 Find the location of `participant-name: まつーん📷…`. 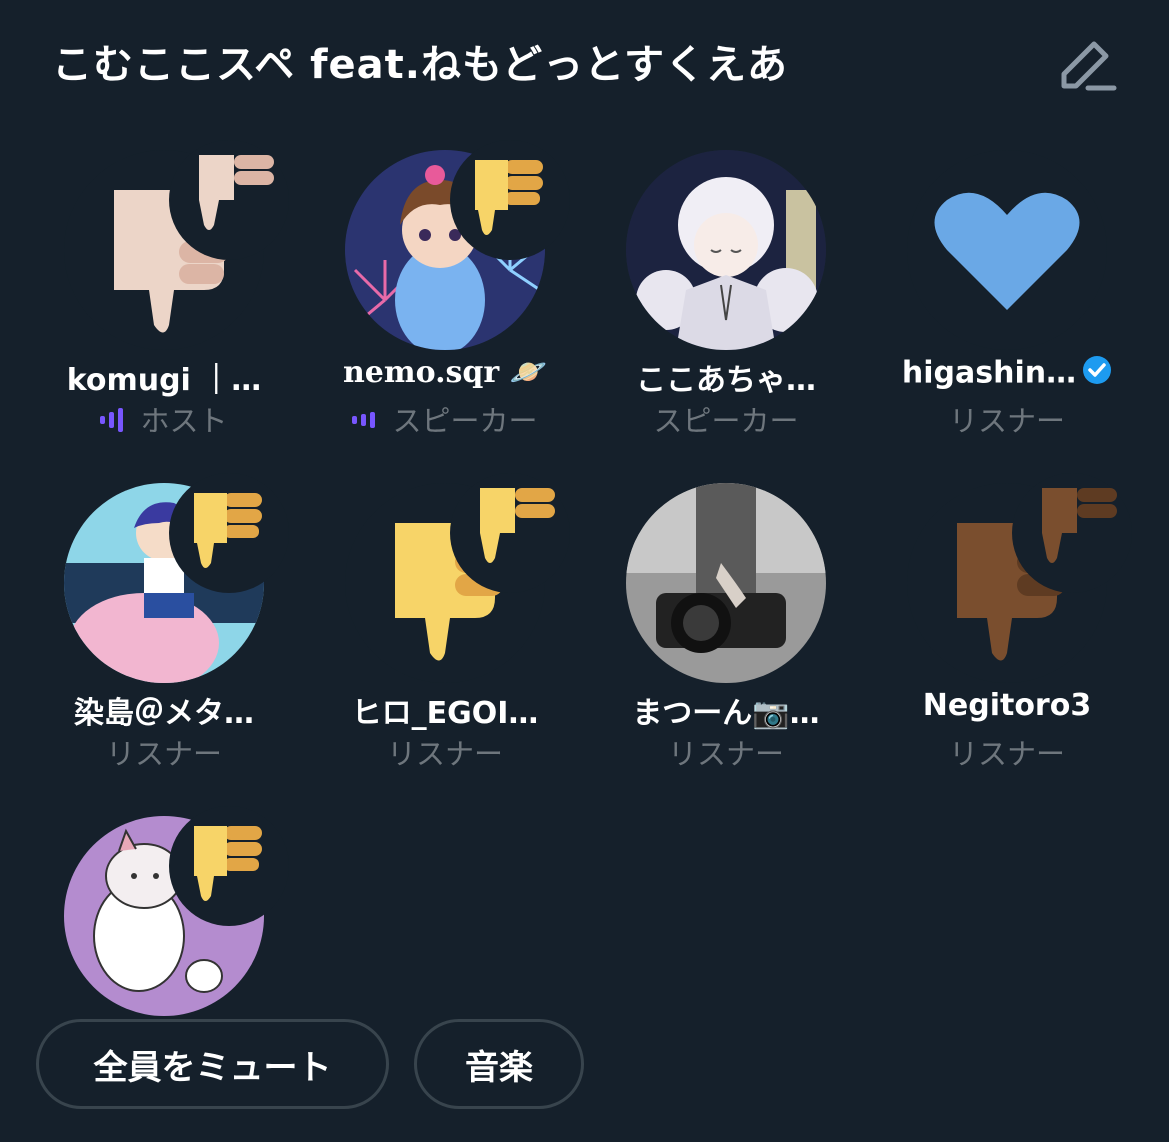

participant-name: まつーん📷… is located at coordinates (726, 713).